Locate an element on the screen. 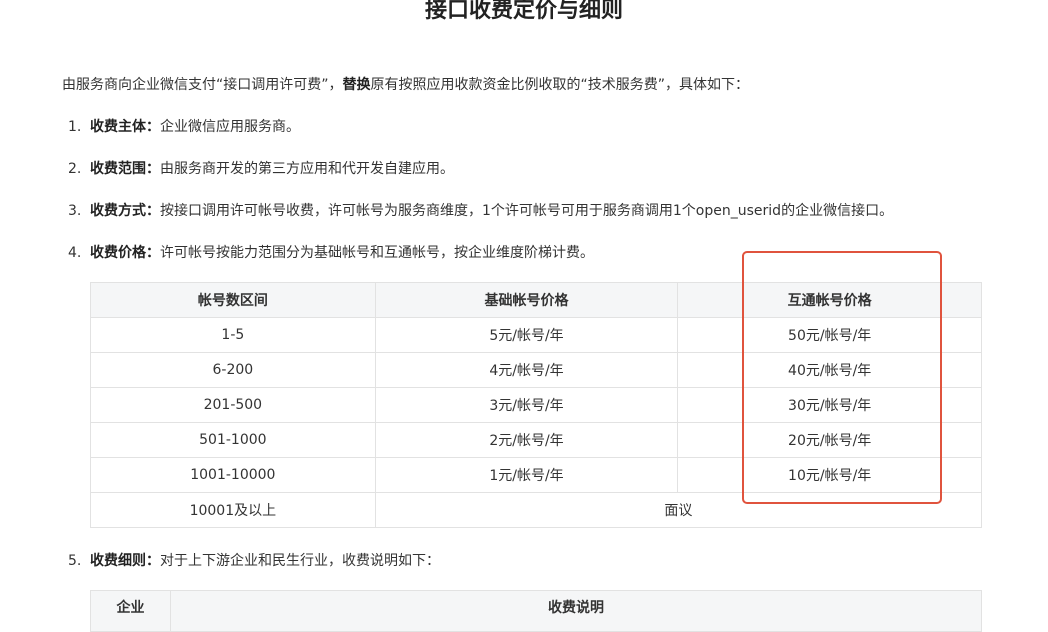 This screenshot has width=1048, height=632. intro-text-2: 原有按照应用收款资金比例收取的“技术服务费”，具体如下： is located at coordinates (560, 85).